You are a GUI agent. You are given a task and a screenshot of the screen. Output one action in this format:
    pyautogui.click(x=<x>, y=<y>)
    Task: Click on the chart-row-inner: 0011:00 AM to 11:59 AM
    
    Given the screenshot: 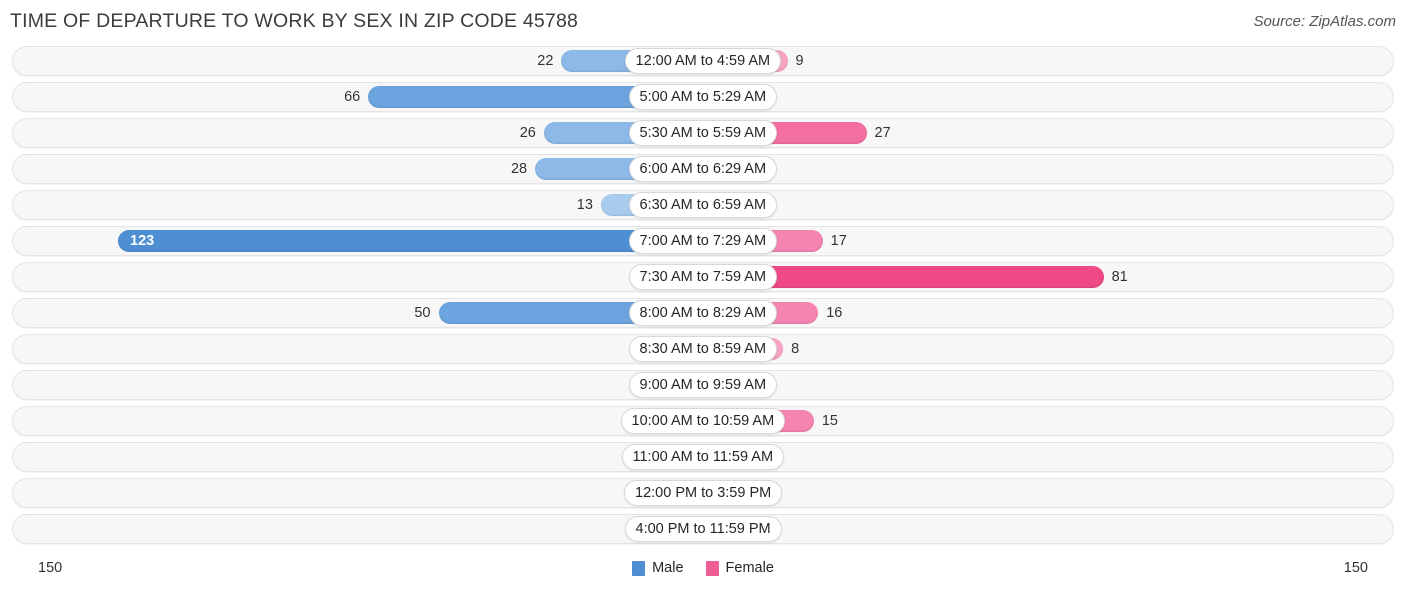 What is the action you would take?
    pyautogui.click(x=703, y=457)
    